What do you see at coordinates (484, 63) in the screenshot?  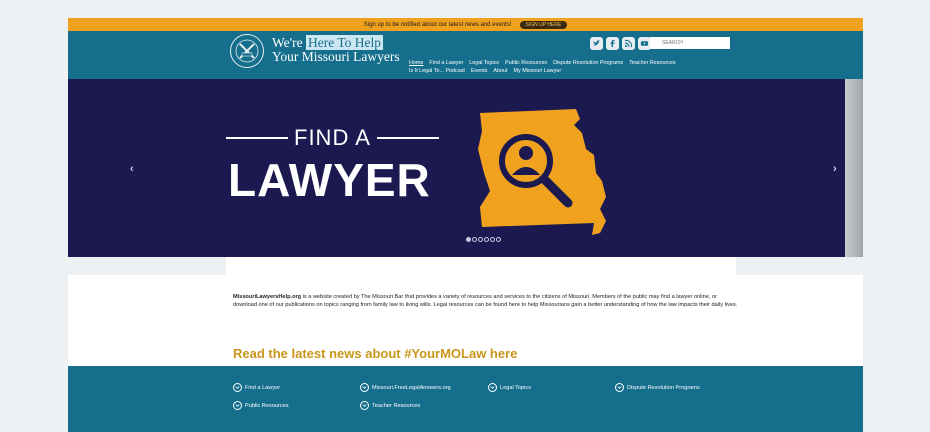 I see `nav-legal-topics: Legal Topics` at bounding box center [484, 63].